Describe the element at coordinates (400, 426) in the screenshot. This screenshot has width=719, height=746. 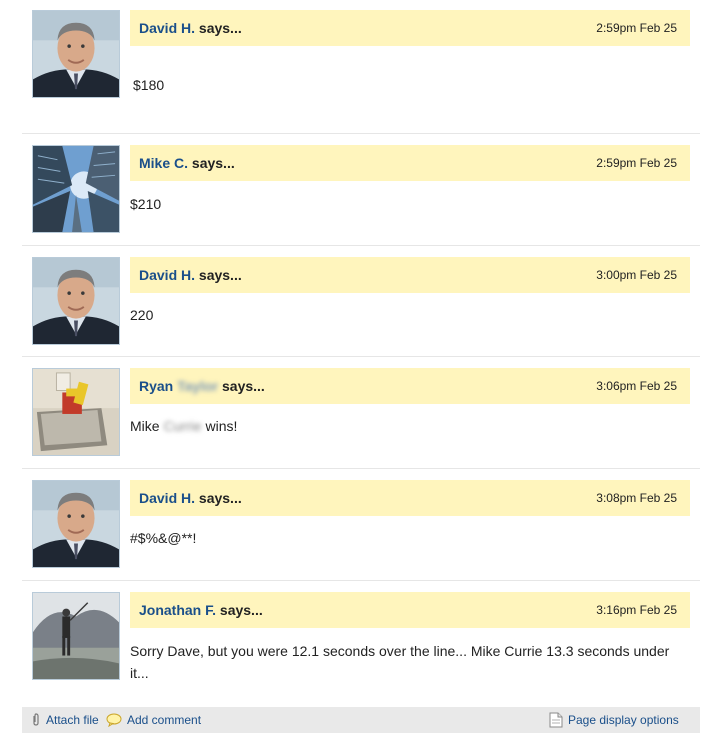
I see `comment-text: Mike Currie wins!` at that location.